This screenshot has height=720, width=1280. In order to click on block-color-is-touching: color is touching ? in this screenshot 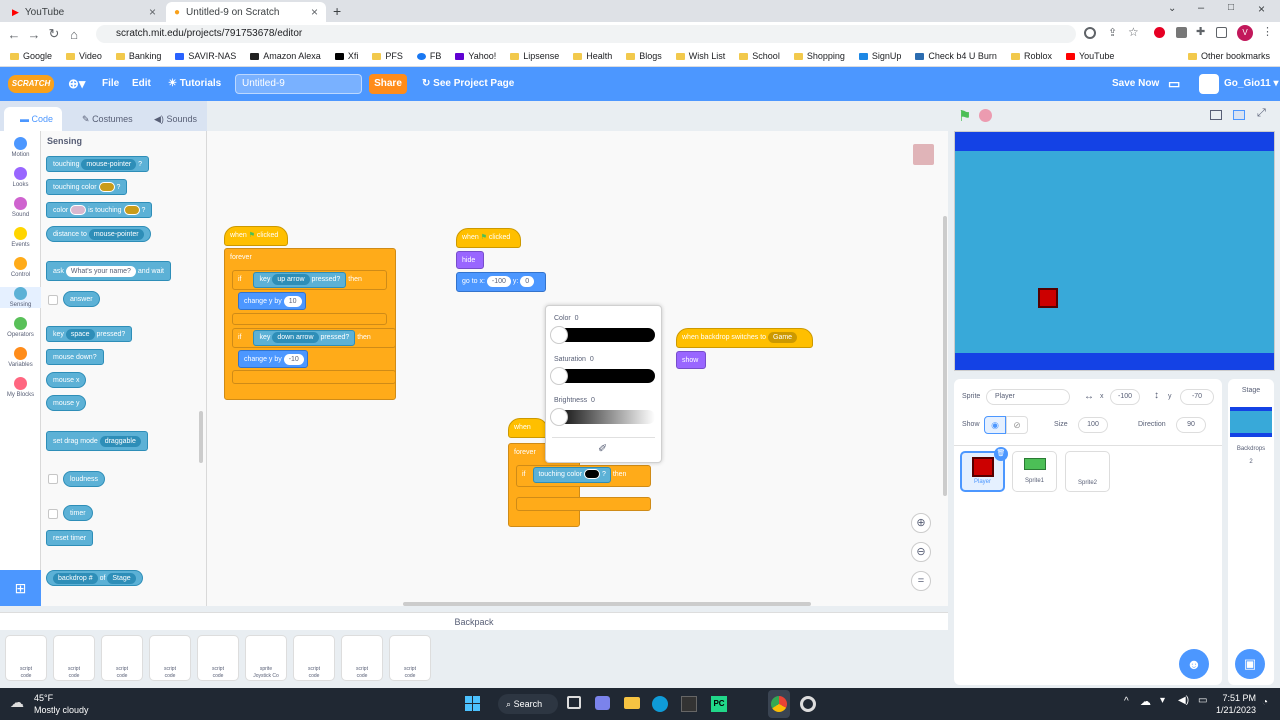, I will do `click(99, 210)`.